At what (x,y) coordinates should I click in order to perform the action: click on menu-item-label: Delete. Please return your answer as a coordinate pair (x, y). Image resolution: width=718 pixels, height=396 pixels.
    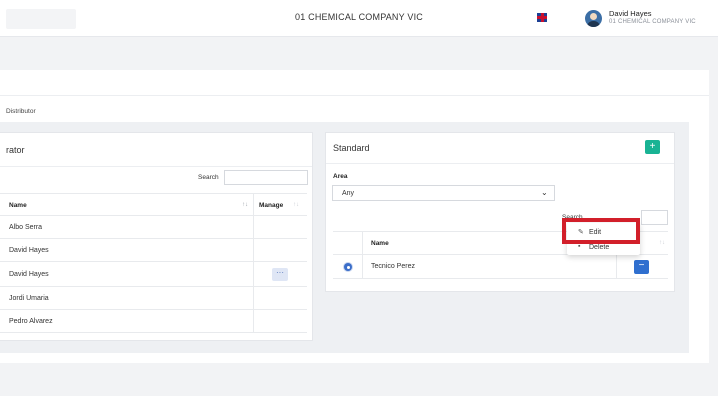
    Looking at the image, I should click on (599, 247).